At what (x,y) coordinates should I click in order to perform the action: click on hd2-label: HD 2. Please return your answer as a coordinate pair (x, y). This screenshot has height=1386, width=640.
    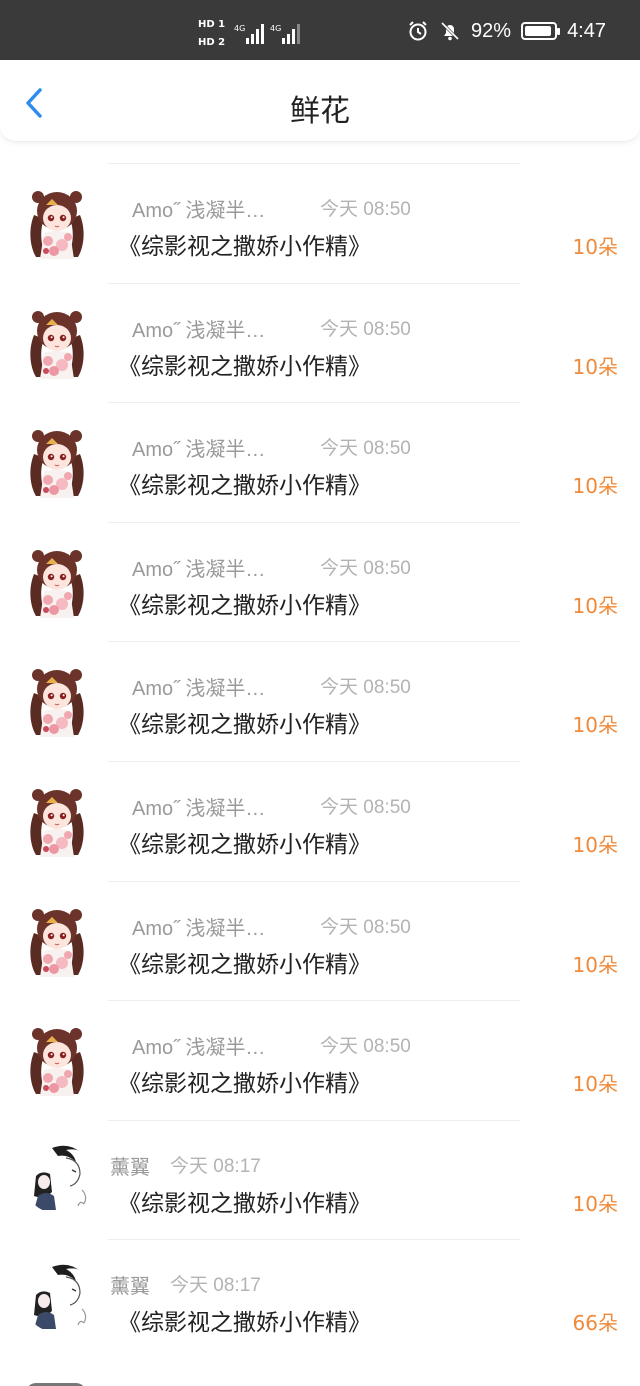
    Looking at the image, I should click on (212, 42).